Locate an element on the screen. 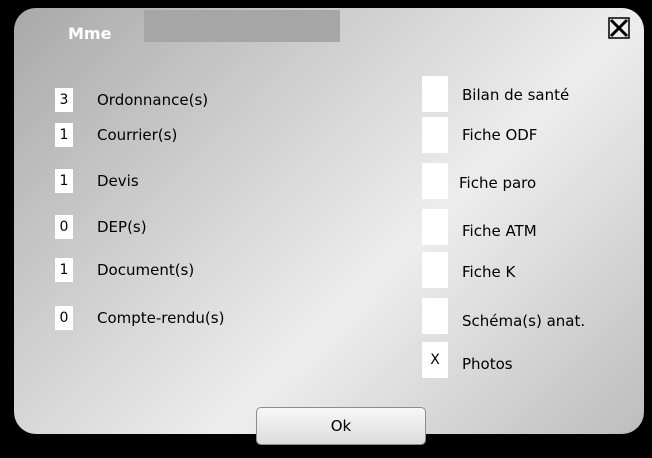  close-icon is located at coordinates (619, 28).